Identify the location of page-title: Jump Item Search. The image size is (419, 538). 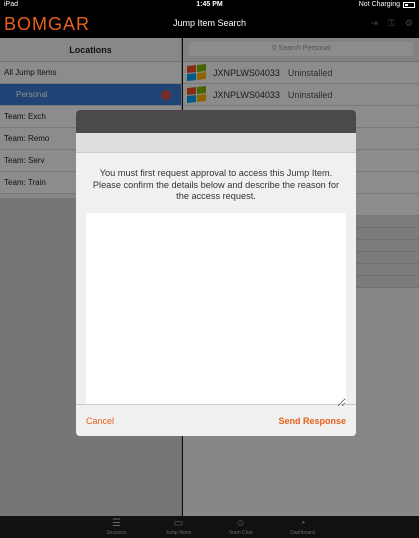
(209, 23).